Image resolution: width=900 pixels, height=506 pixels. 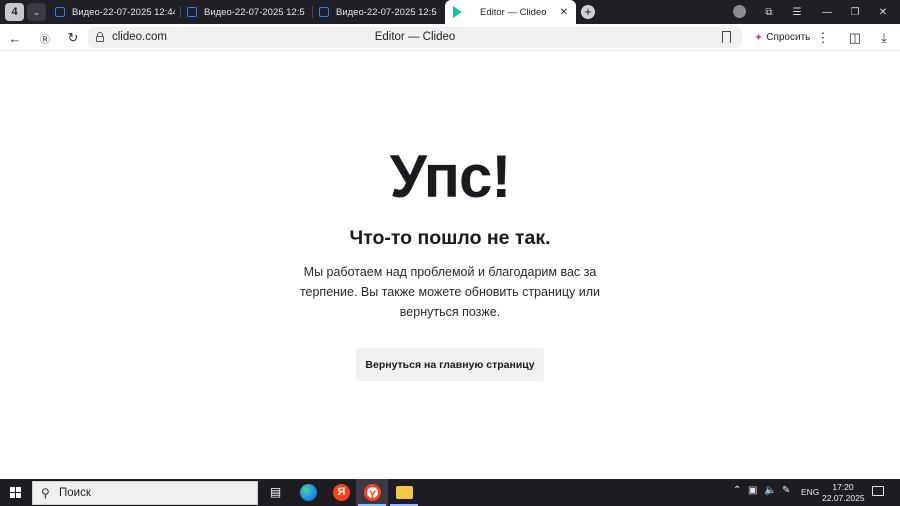 I want to click on tab-count-button: 4, so click(x=14, y=12).